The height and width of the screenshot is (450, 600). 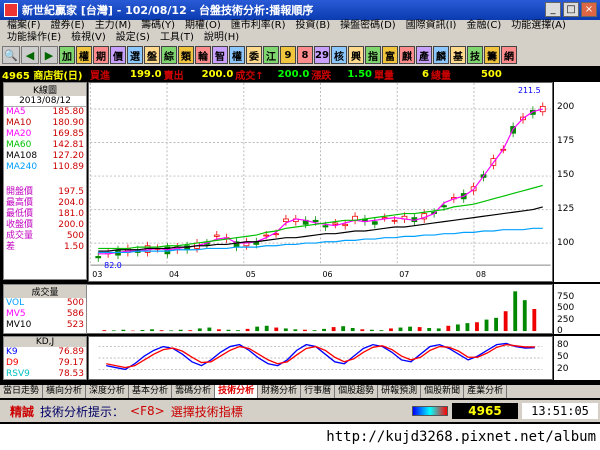 What do you see at coordinates (169, 55) in the screenshot?
I see `toolbar-button-6: 綜` at bounding box center [169, 55].